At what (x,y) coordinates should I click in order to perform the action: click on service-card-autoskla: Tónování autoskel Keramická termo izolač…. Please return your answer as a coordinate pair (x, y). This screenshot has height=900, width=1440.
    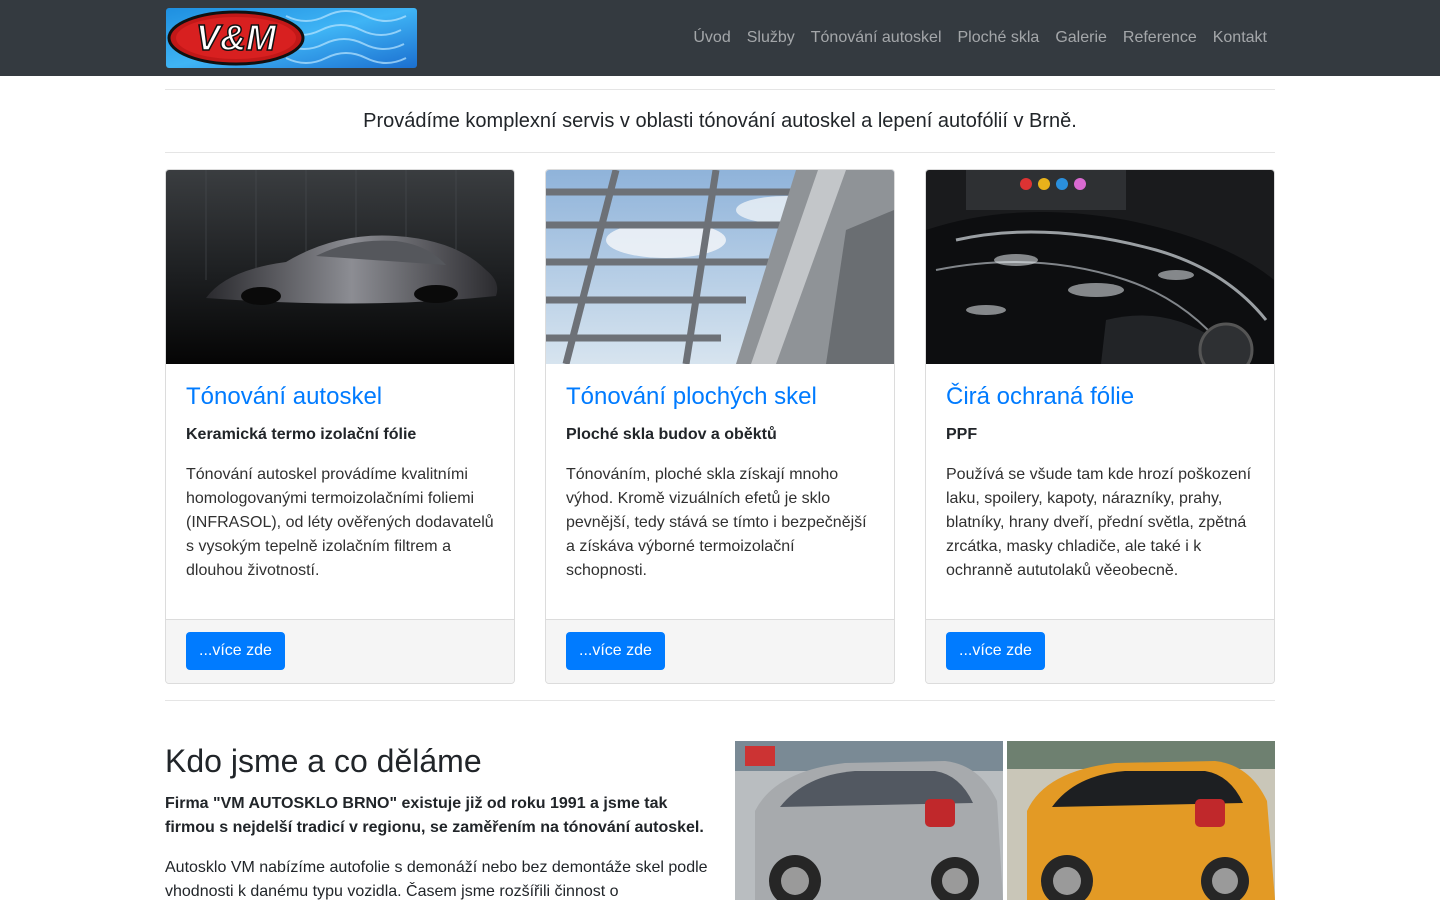
    Looking at the image, I should click on (340, 426).